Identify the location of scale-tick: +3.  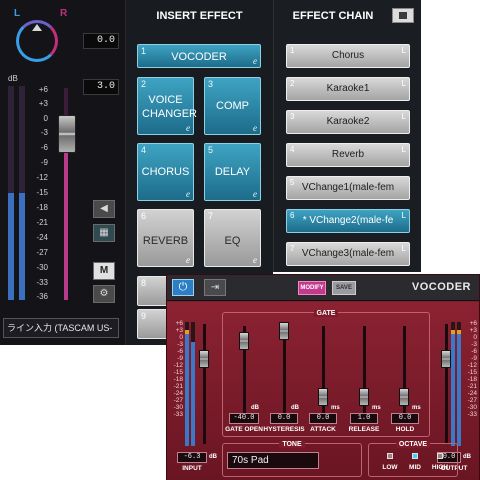
(179, 330).